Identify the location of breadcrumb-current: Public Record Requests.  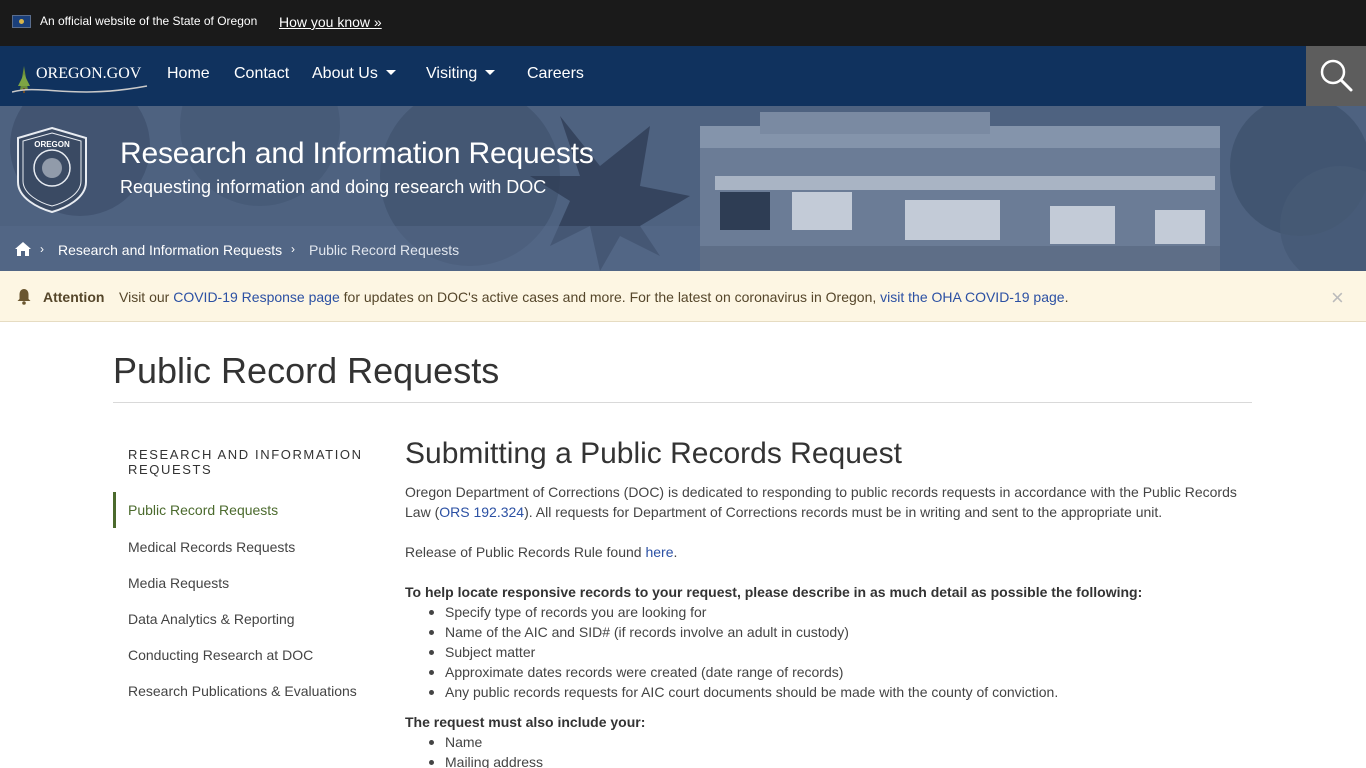
(384, 250).